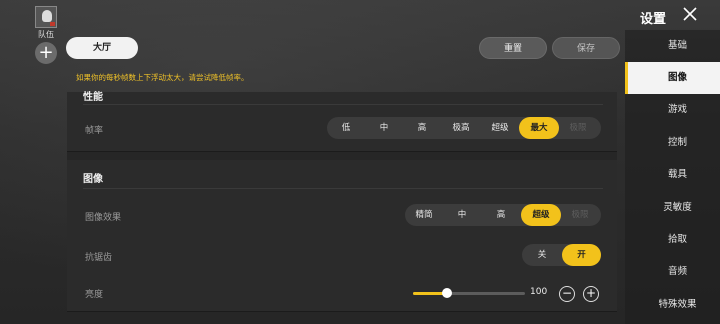 This screenshot has width=720, height=324. I want to click on antialias-on-option: 开, so click(581, 255).